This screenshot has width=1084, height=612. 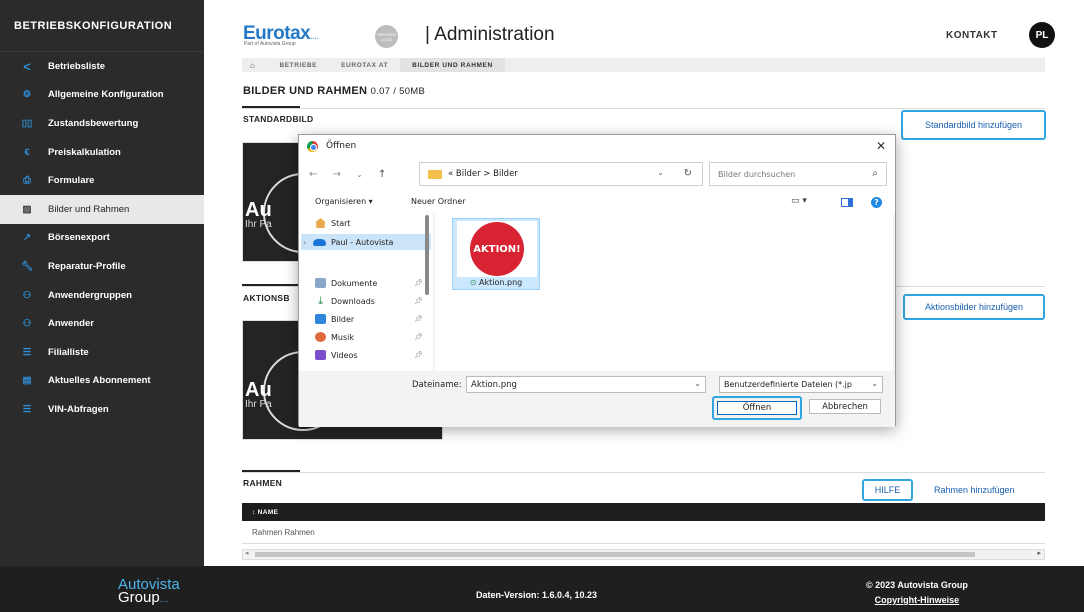 What do you see at coordinates (102, 381) in the screenshot?
I see `sidebar-item-aktuelles-abonnement: ▤ Aktuelles Abonnement` at bounding box center [102, 381].